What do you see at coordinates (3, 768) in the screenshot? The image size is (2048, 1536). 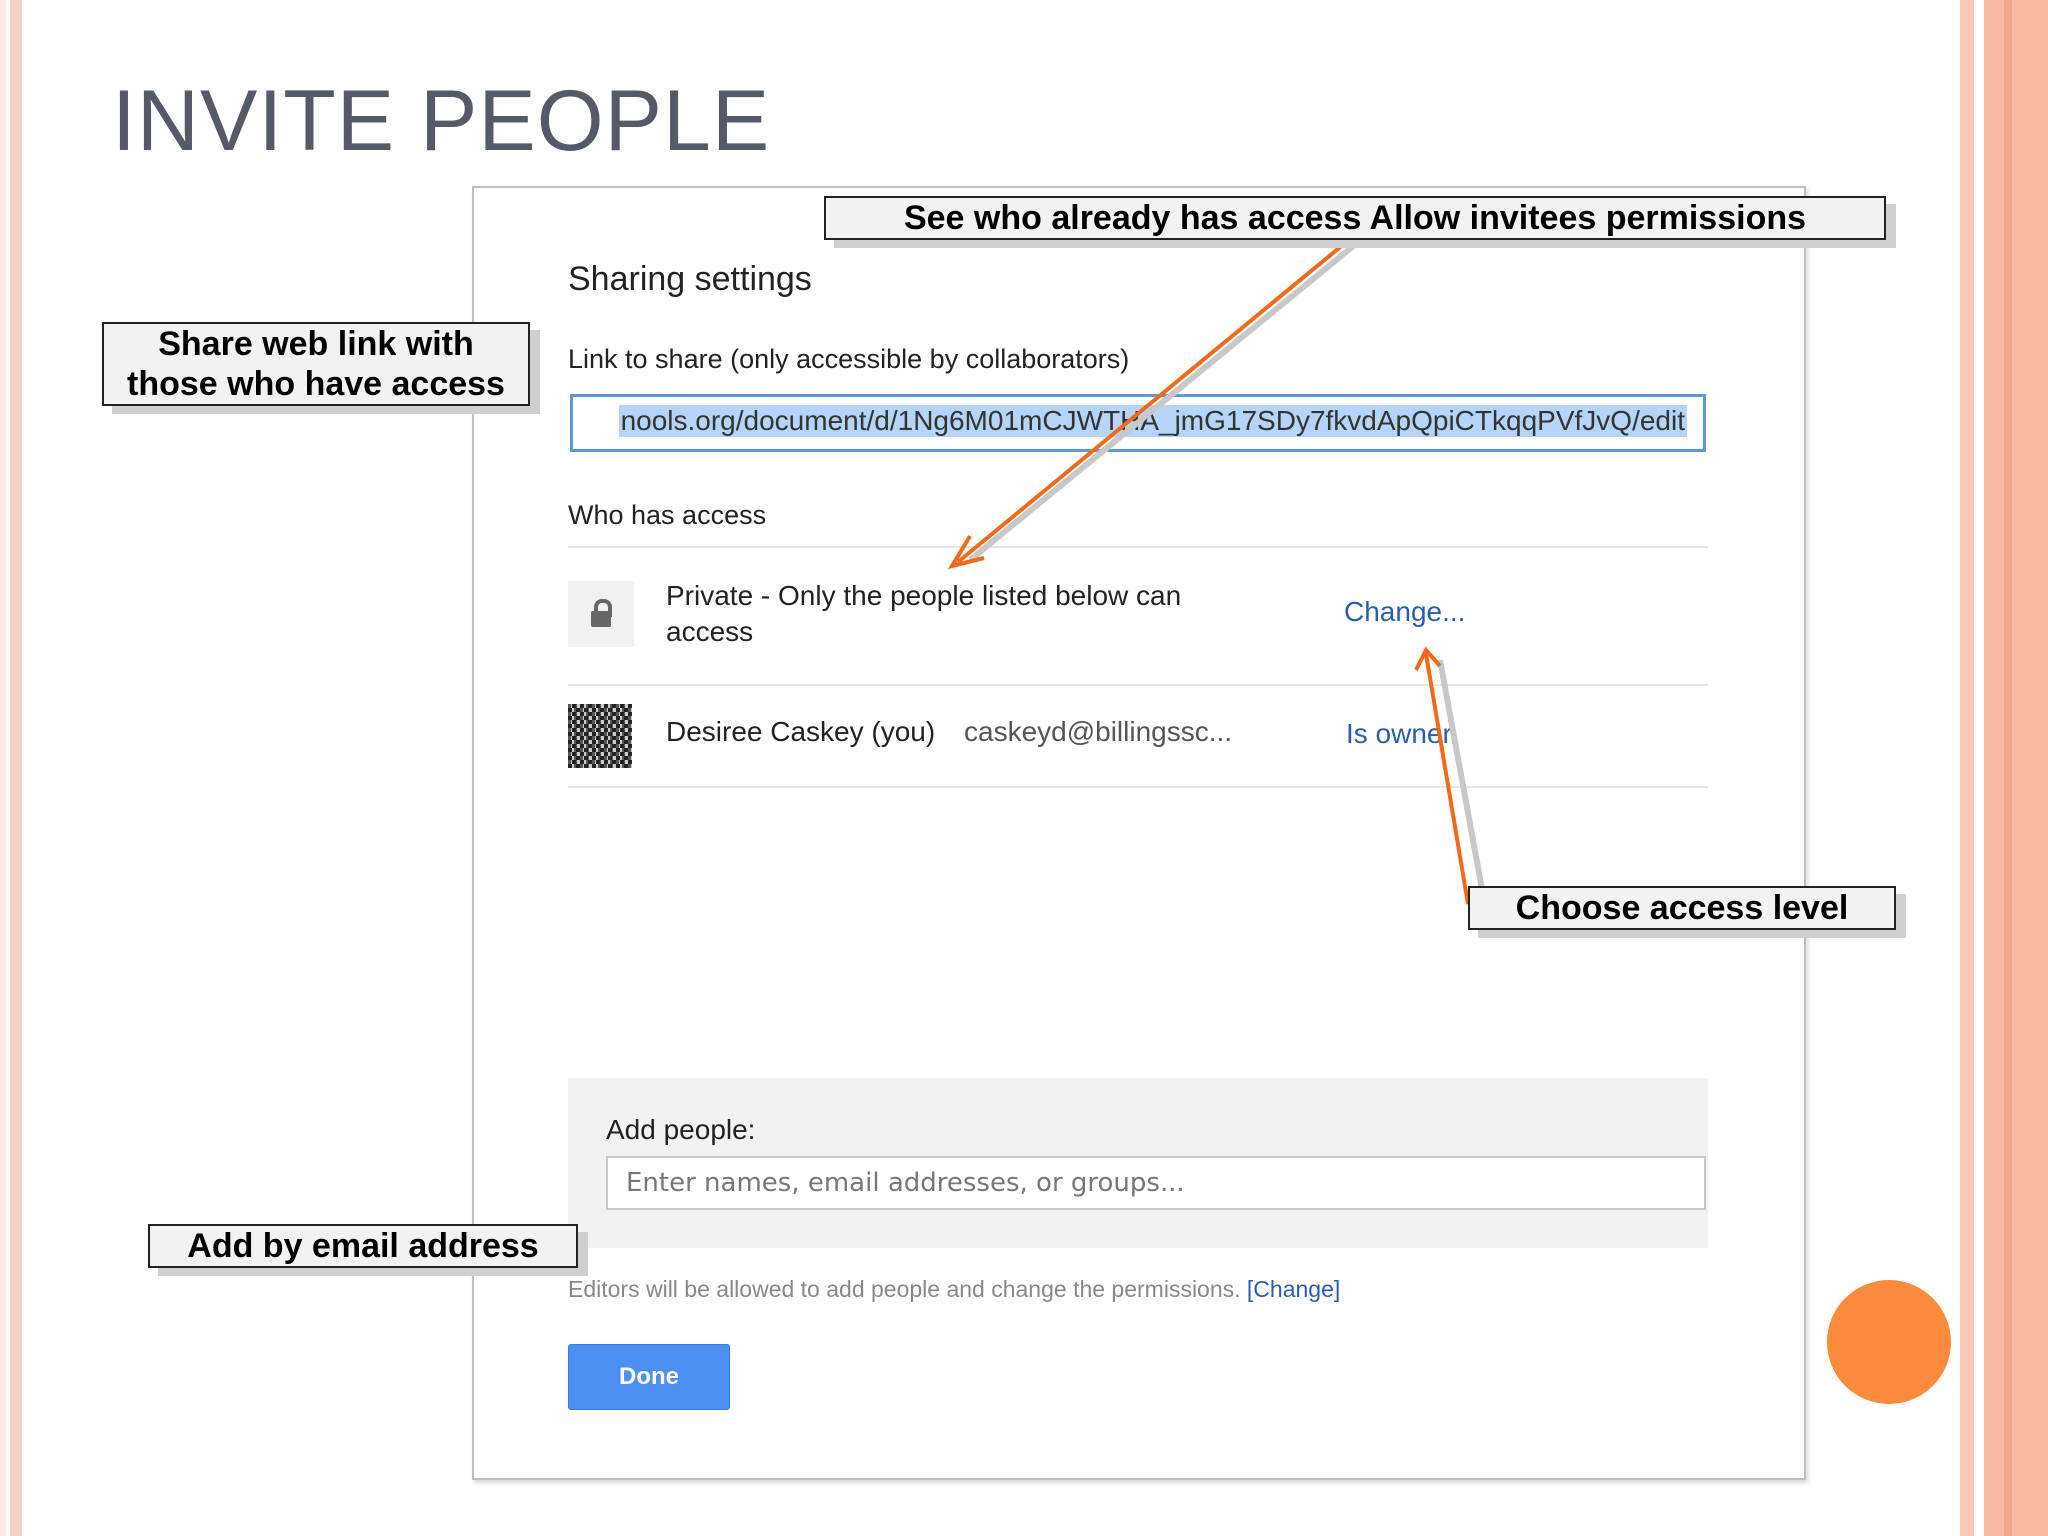 I see `slide-border-left-outer` at bounding box center [3, 768].